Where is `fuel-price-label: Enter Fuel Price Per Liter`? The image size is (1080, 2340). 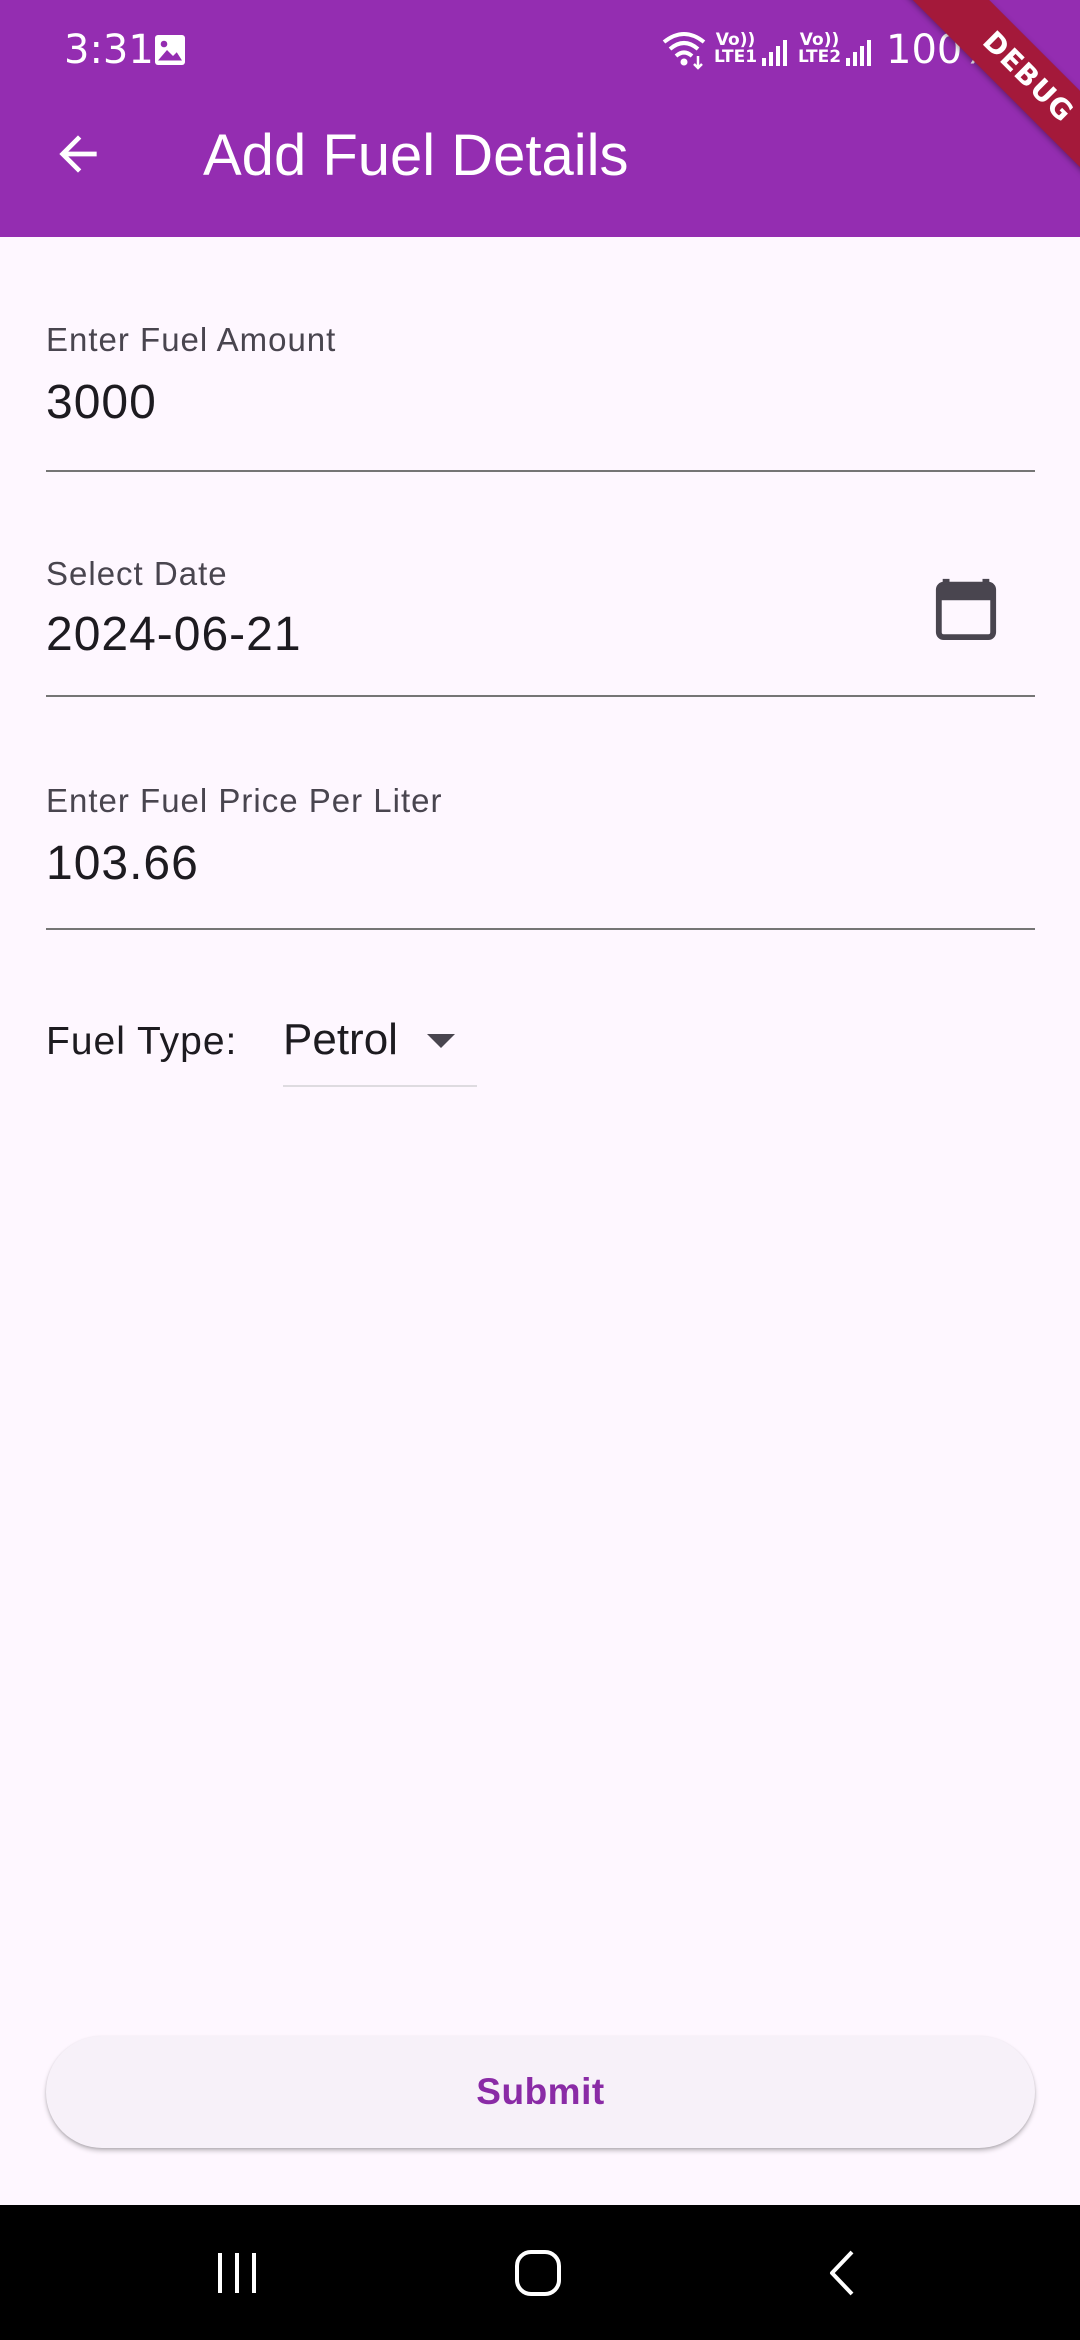
fuel-price-label: Enter Fuel Price Per Liter is located at coordinates (244, 800).